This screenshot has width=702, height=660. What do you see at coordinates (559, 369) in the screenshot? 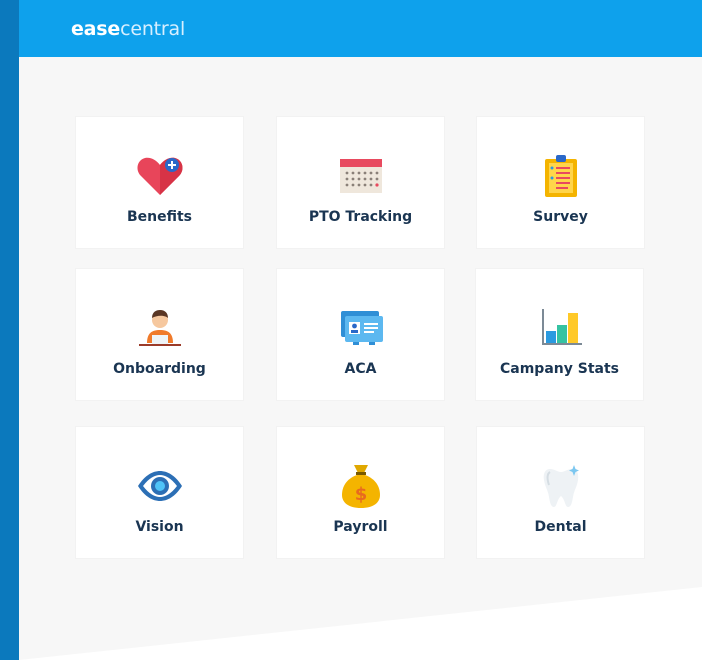
I see `tile-label: Campany Stats` at bounding box center [559, 369].